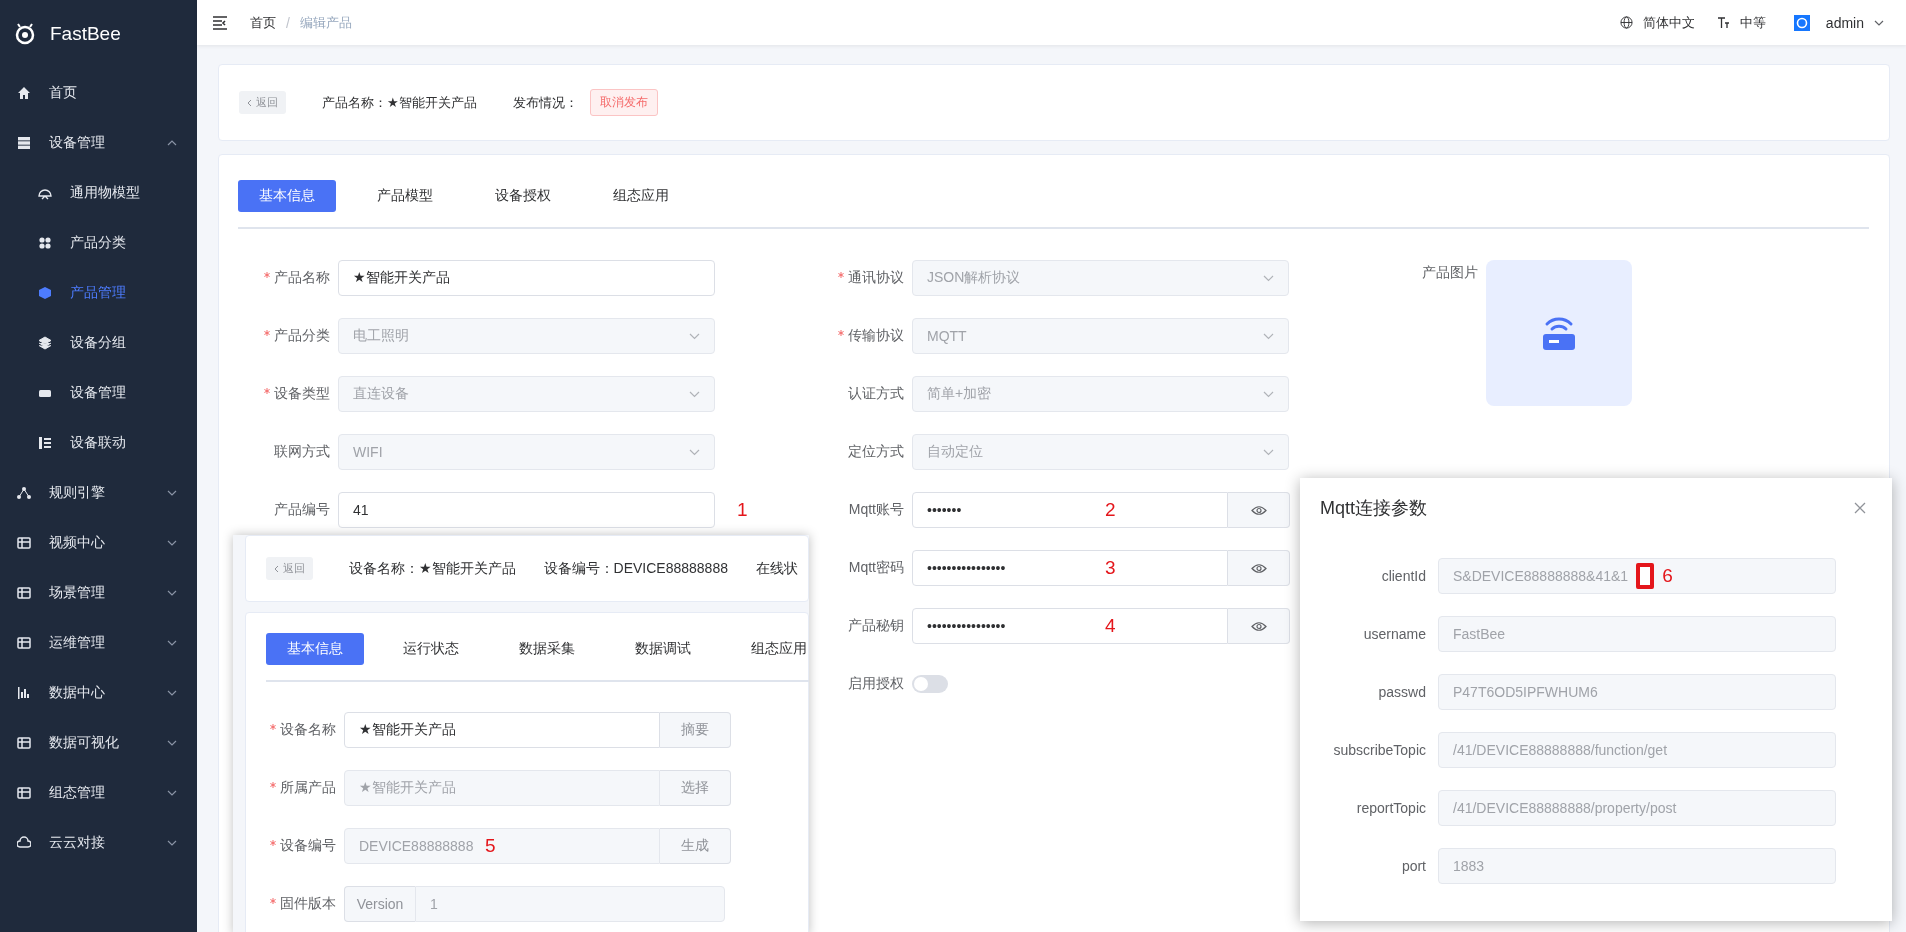 The width and height of the screenshot is (1906, 932). I want to click on field-label: Mqtt密码, so click(876, 568).